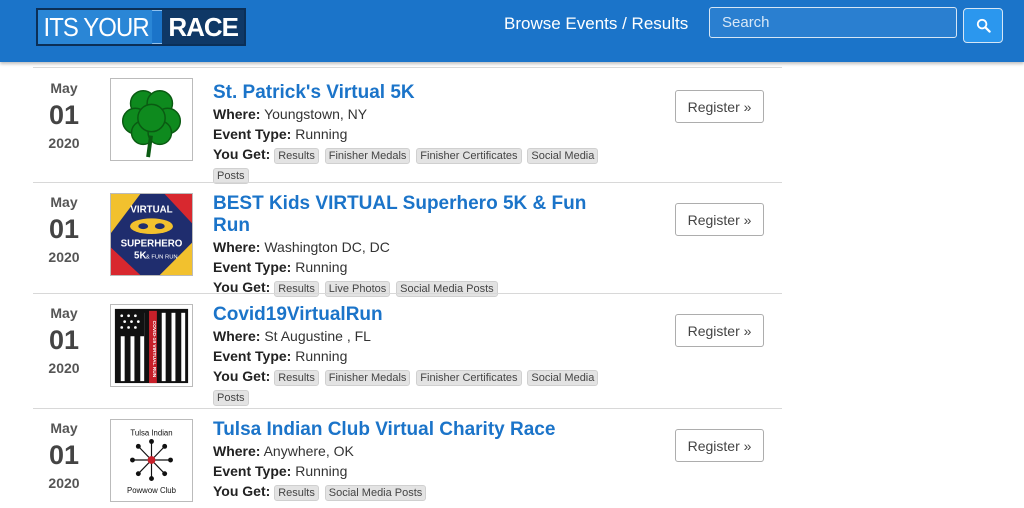 Image resolution: width=1024 pixels, height=508 pixels. I want to click on flag-logo-icon: COVID-19 VIRTUAL RUN, so click(151, 345).